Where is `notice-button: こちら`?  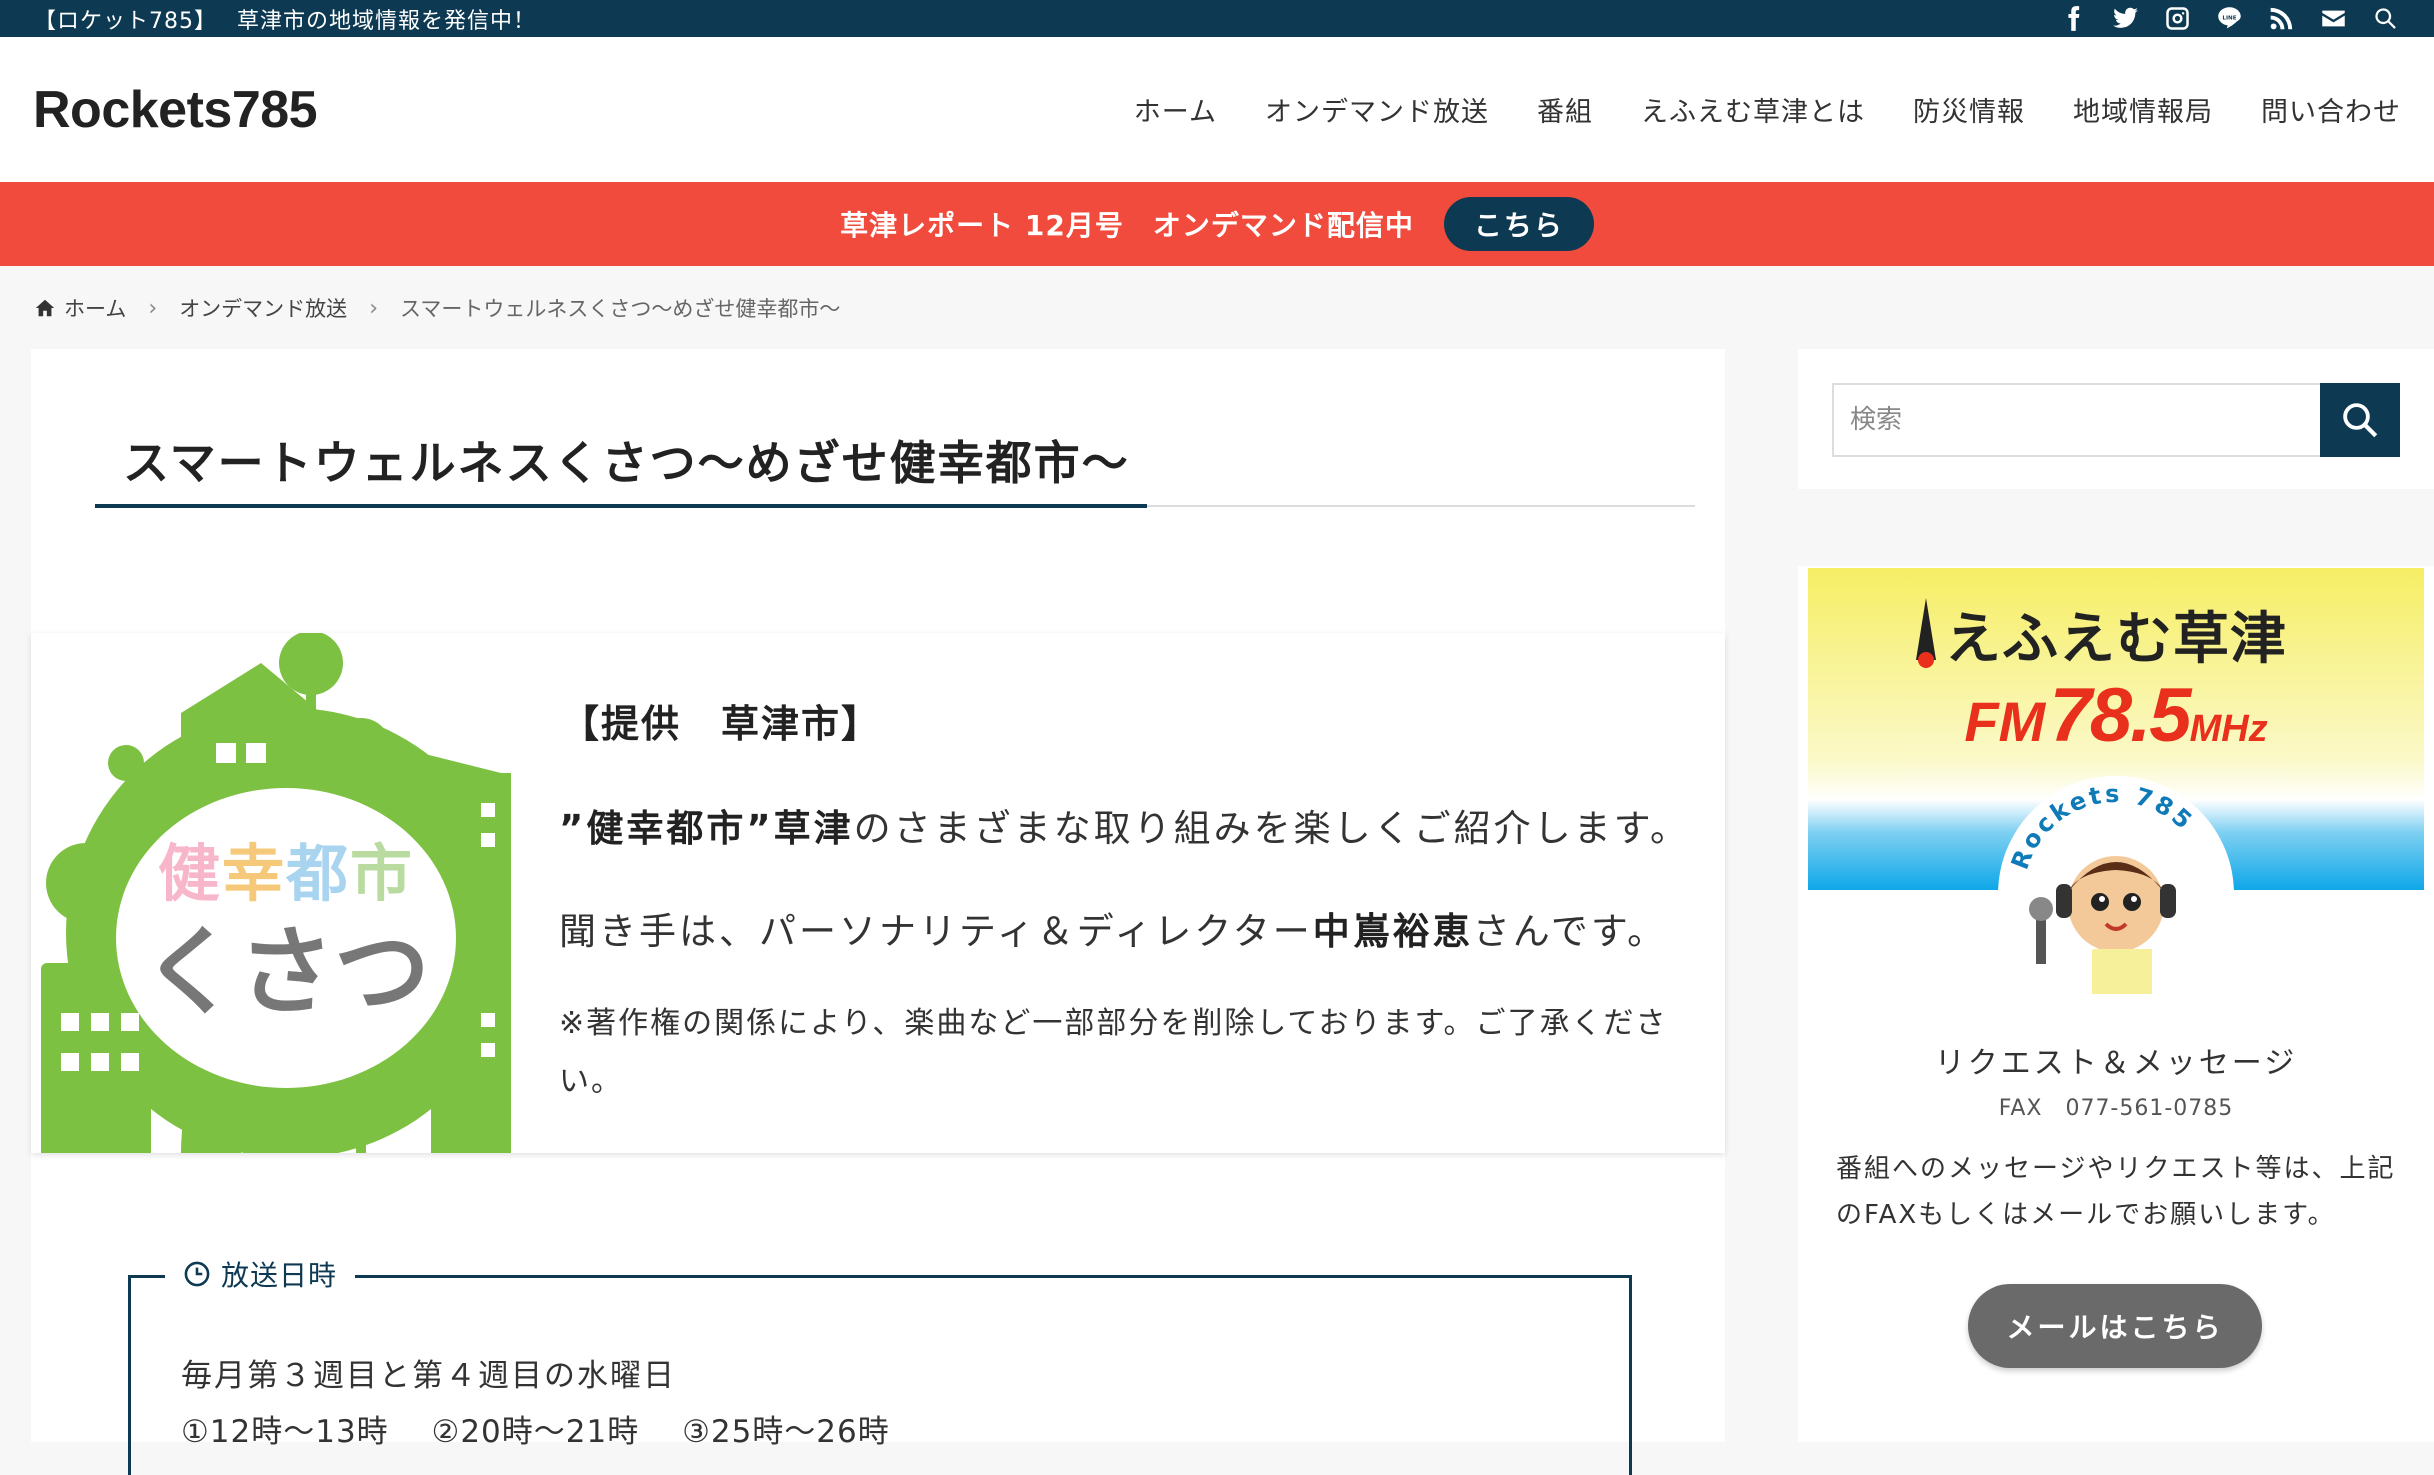 notice-button: こちら is located at coordinates (1518, 224).